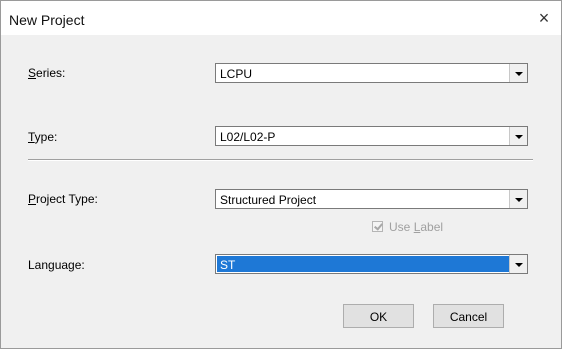 The height and width of the screenshot is (349, 562). I want to click on language-label: Language:, so click(56, 265).